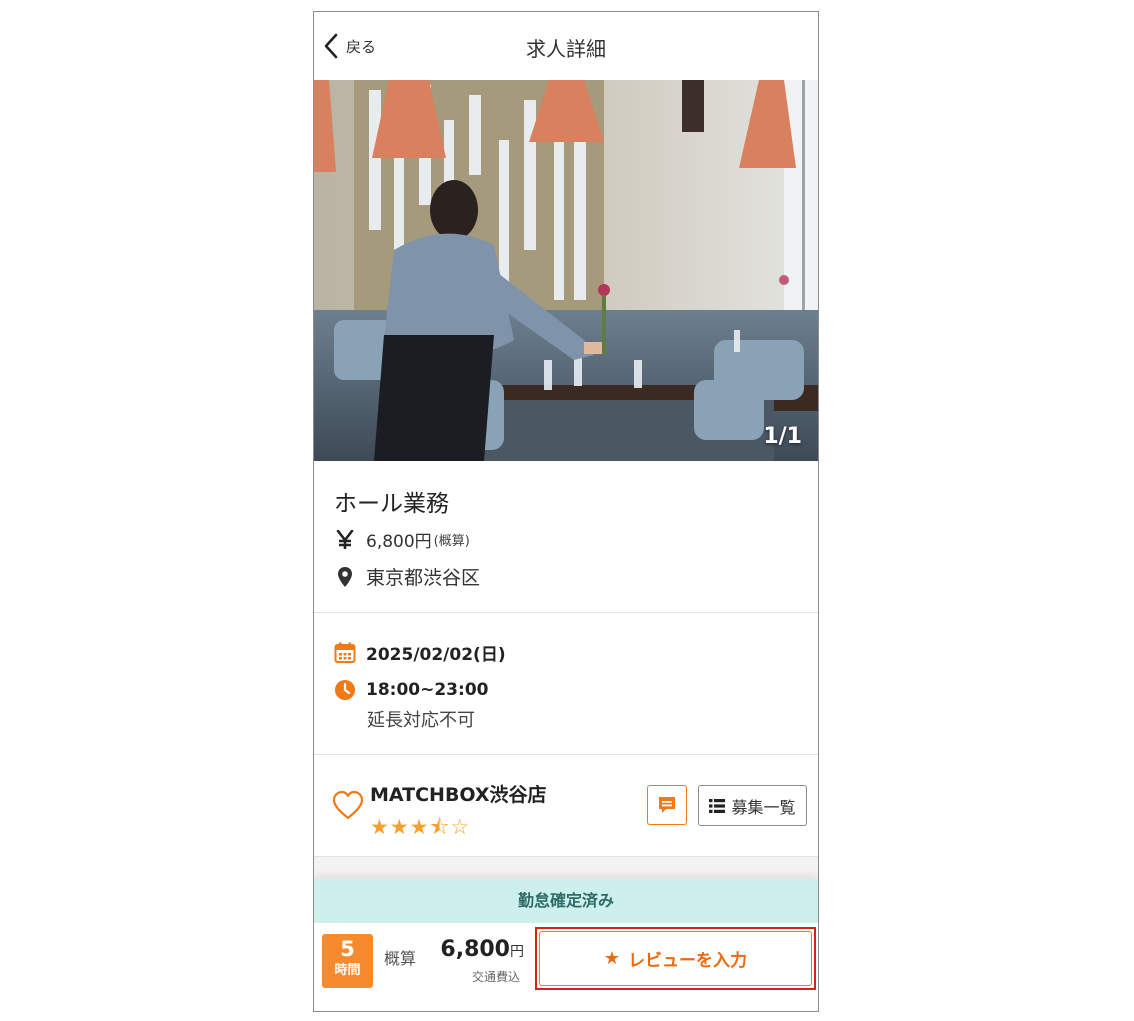 The image size is (1134, 1021). I want to click on rating-stars: ★★★⯪☆, so click(420, 827).